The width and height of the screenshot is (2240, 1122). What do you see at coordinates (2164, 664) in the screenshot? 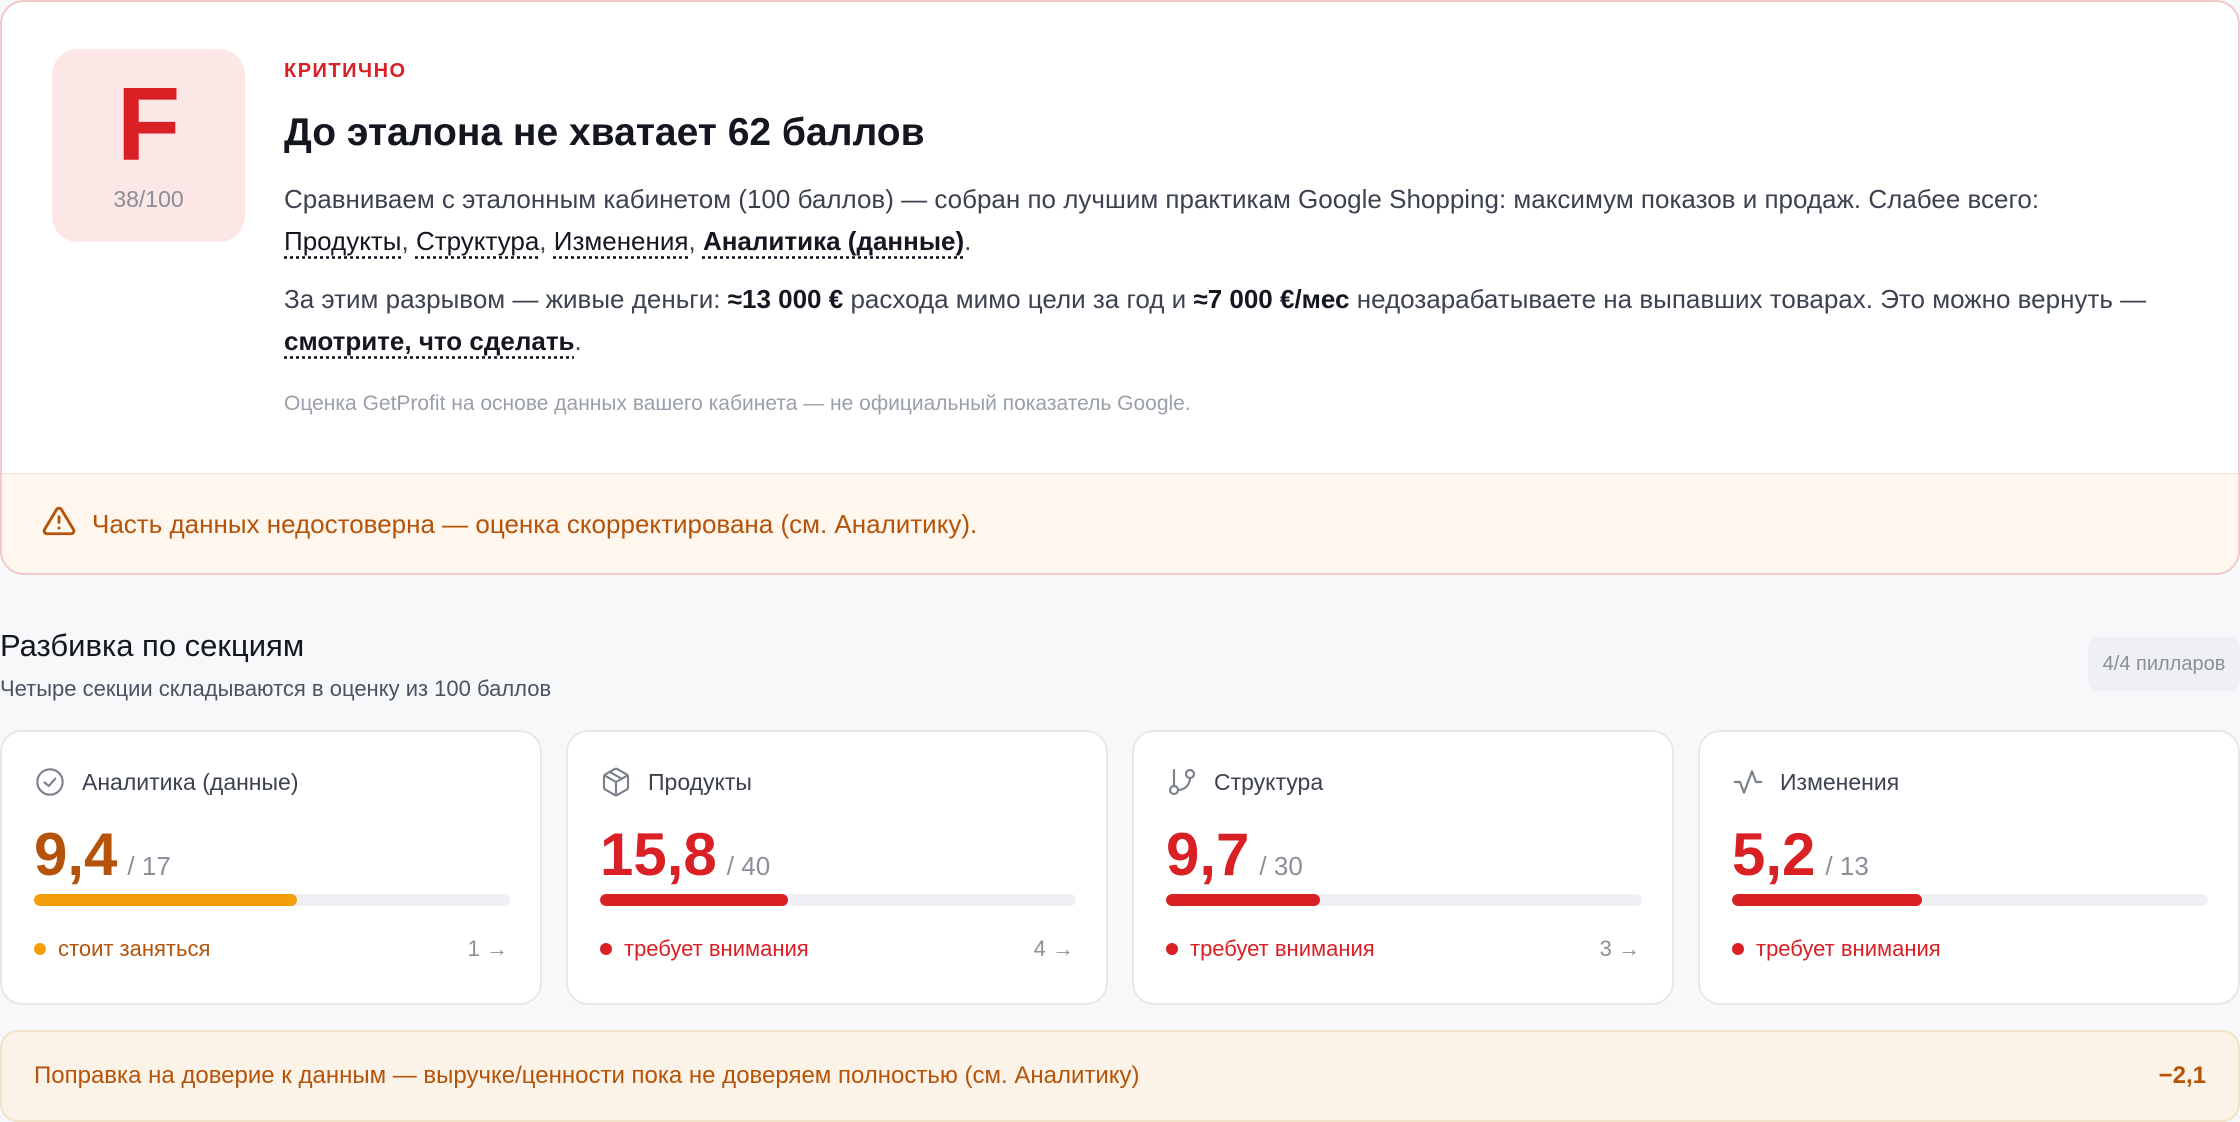
I see `pillars-badge: 4/4 пилларов` at bounding box center [2164, 664].